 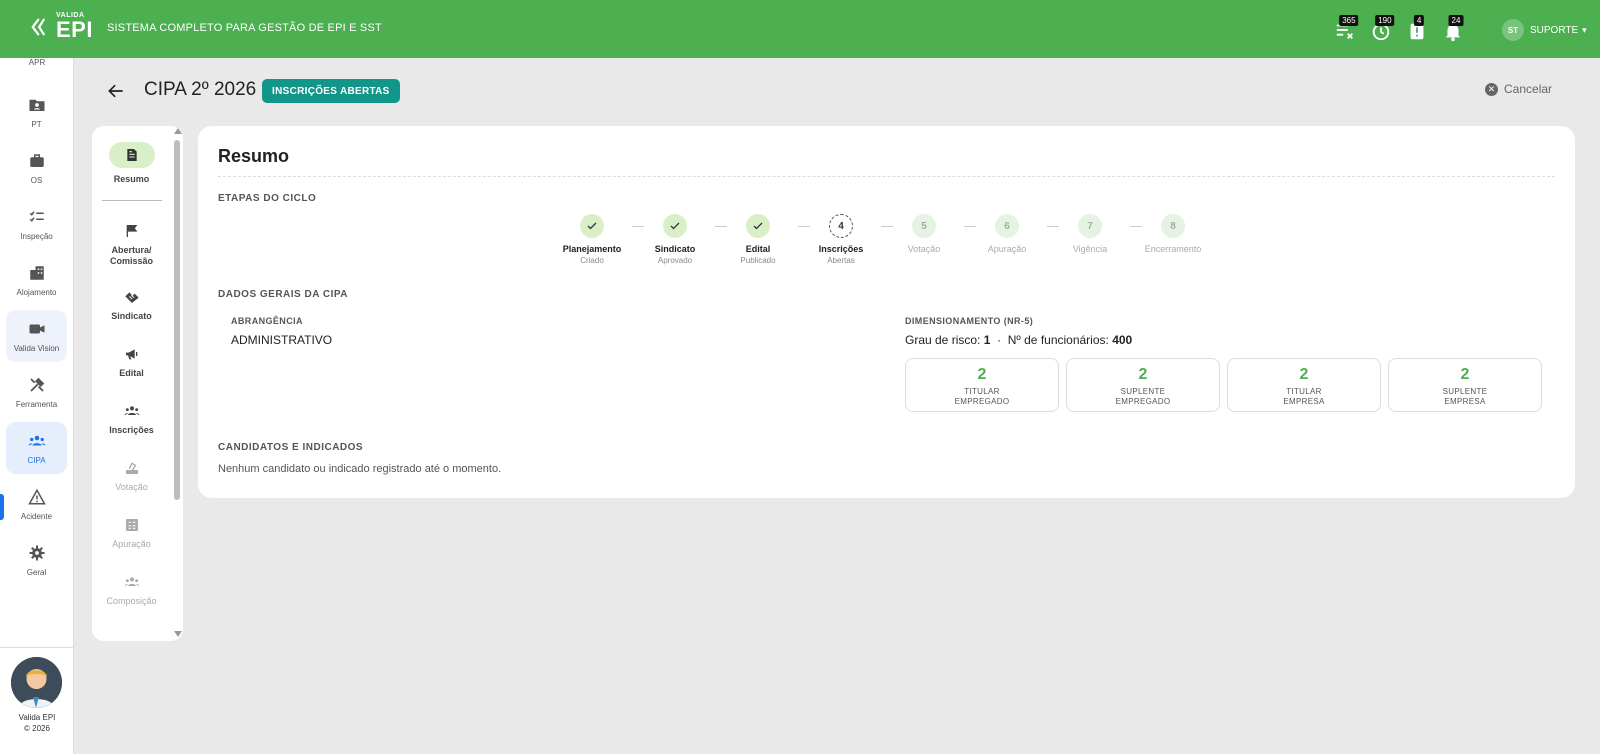 I want to click on footer-brand: Valida EPI, so click(x=37, y=717).